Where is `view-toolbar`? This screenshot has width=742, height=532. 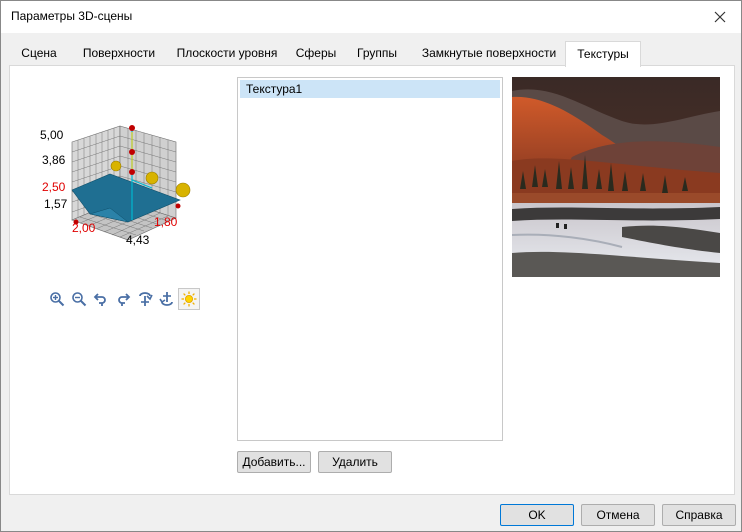 view-toolbar is located at coordinates (123, 299).